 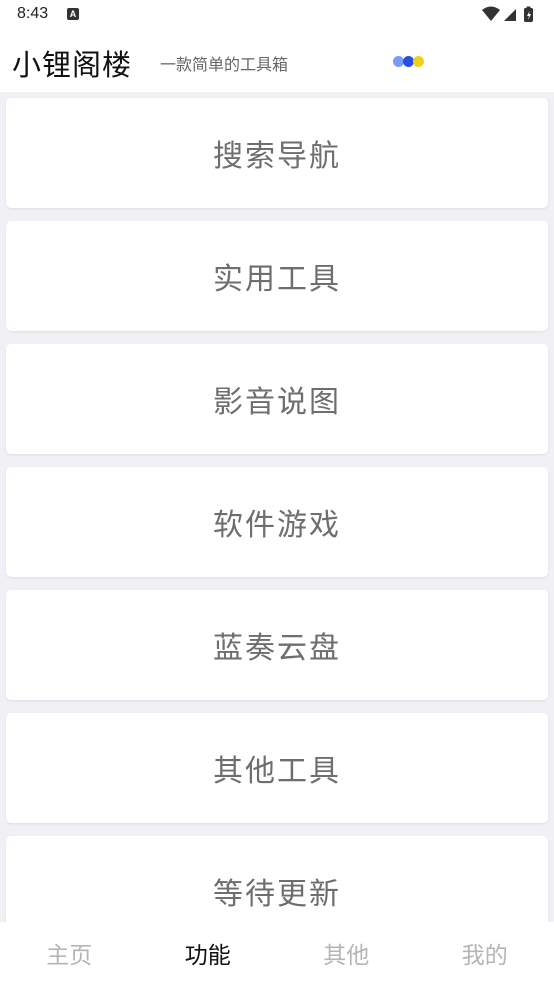 I want to click on status-icons-svg, so click(x=507, y=14).